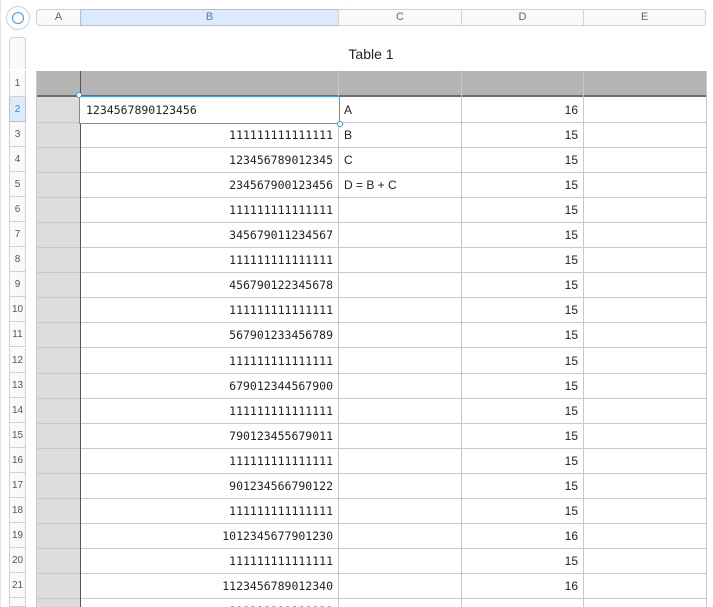 The image size is (713, 607). I want to click on cell-b: 345679011234567, so click(209, 235).